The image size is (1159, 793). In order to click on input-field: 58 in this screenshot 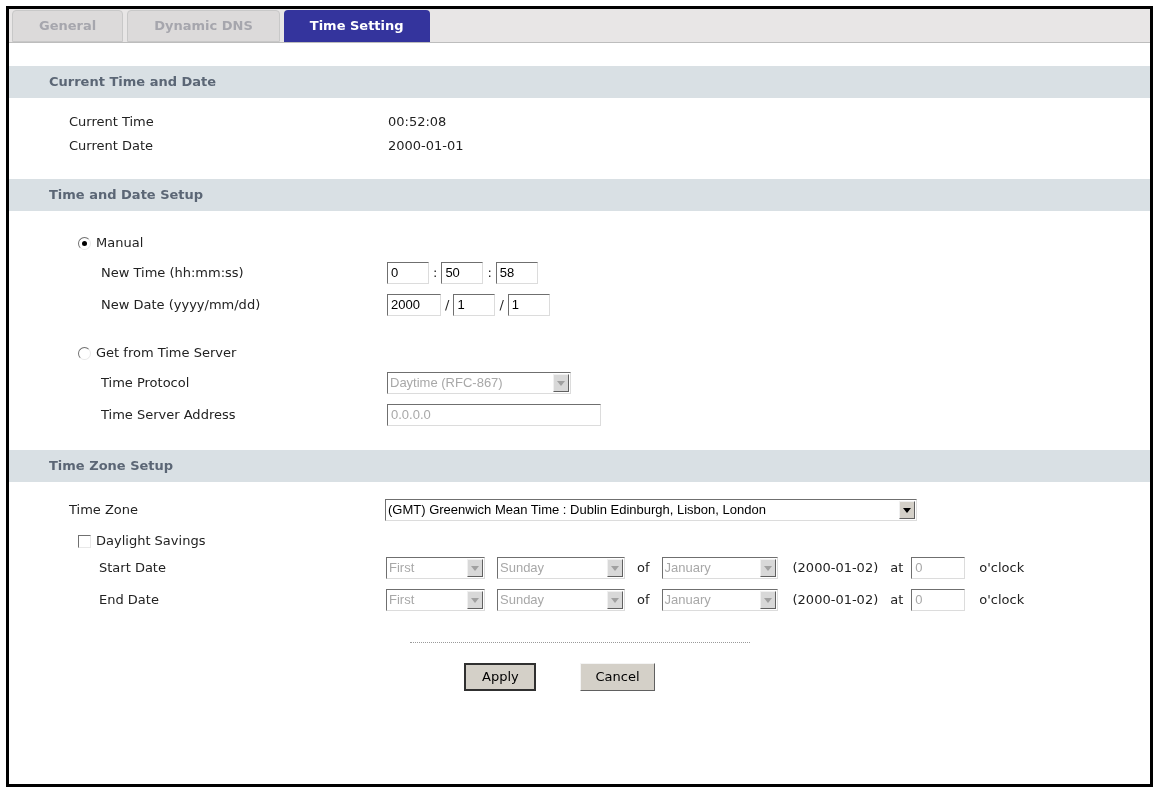, I will do `click(516, 273)`.